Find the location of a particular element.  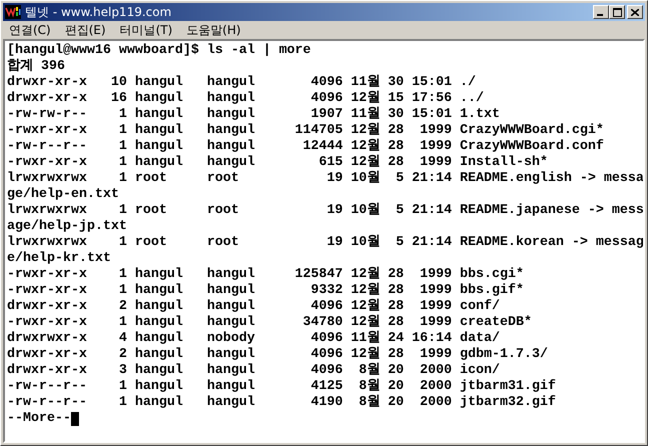

terminal-line: -rwxr-xr-x 1 hangul hangul 125847 12월 28 1999 bbs.cgi* is located at coordinates (265, 274).